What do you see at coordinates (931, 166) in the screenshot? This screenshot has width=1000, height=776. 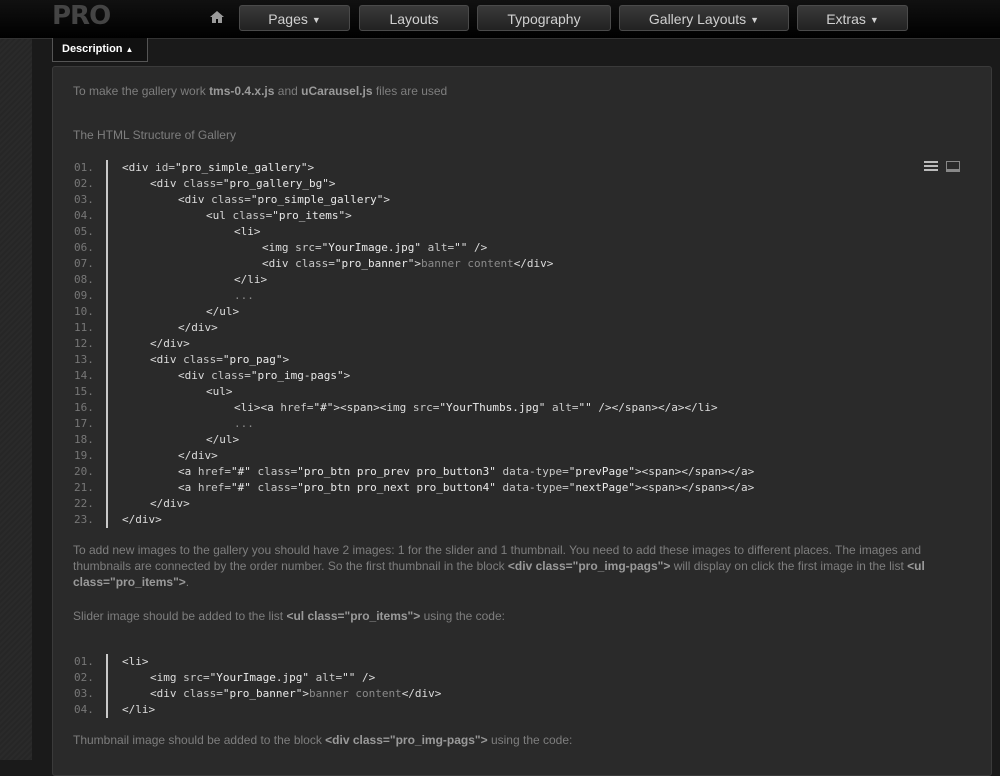 I see `view-source-icon` at bounding box center [931, 166].